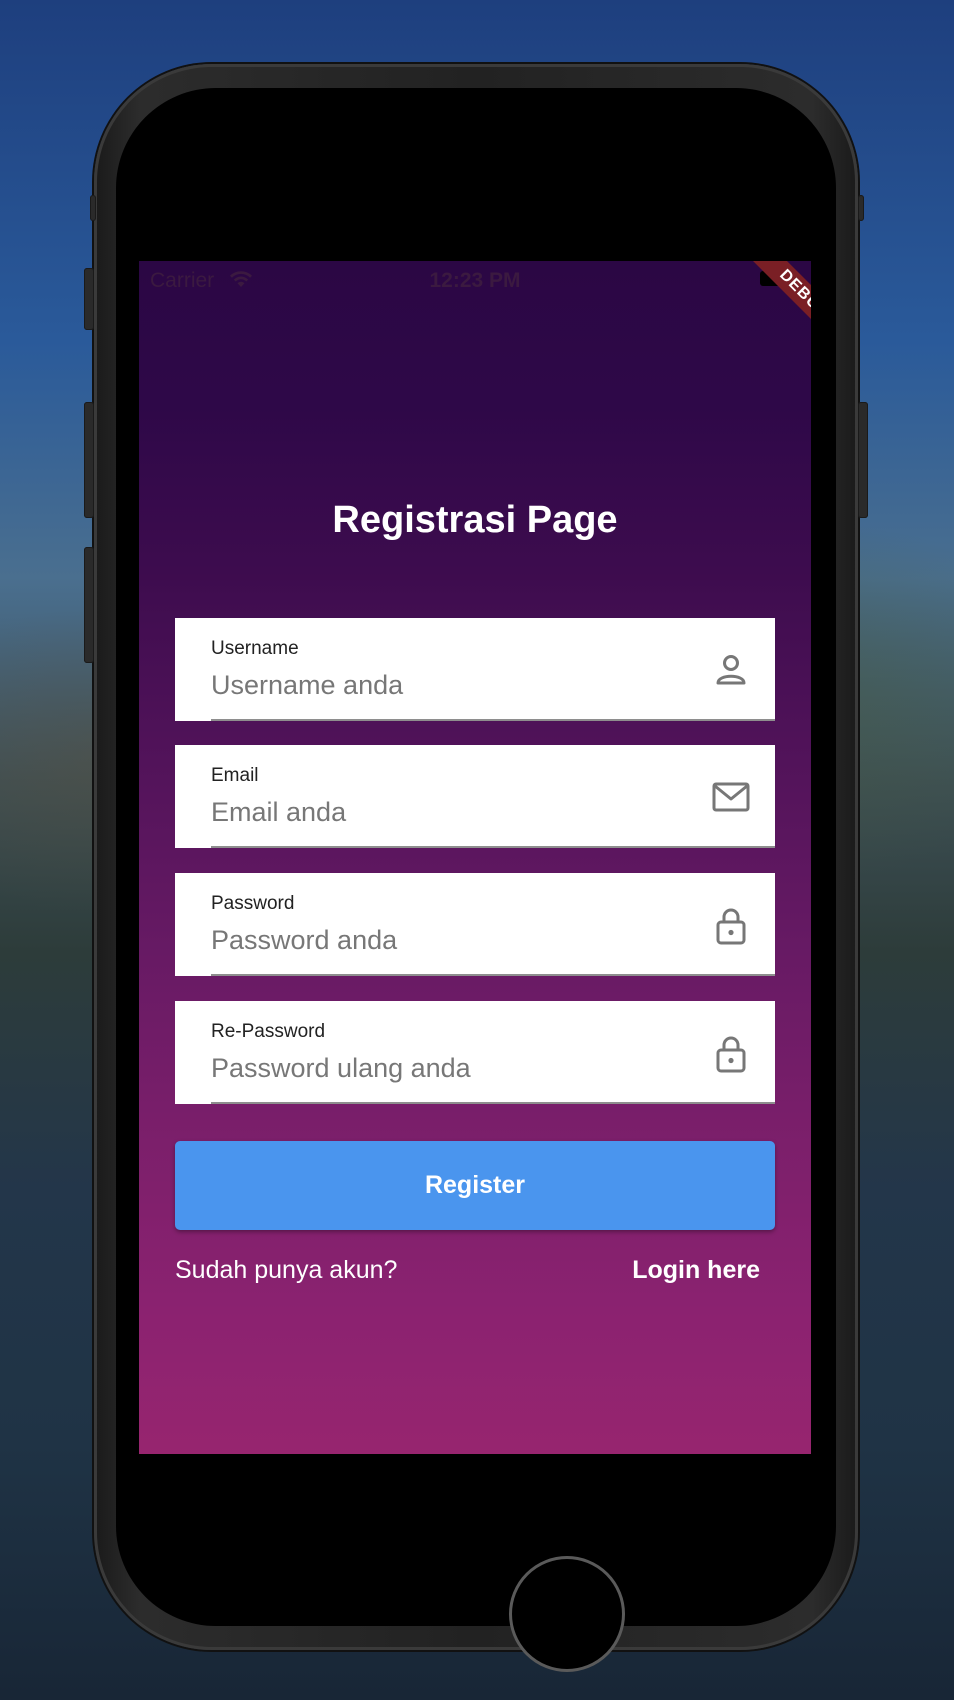 The image size is (954, 1700). Describe the element at coordinates (475, 520) in the screenshot. I see `page-title: Registrasi Page` at that location.